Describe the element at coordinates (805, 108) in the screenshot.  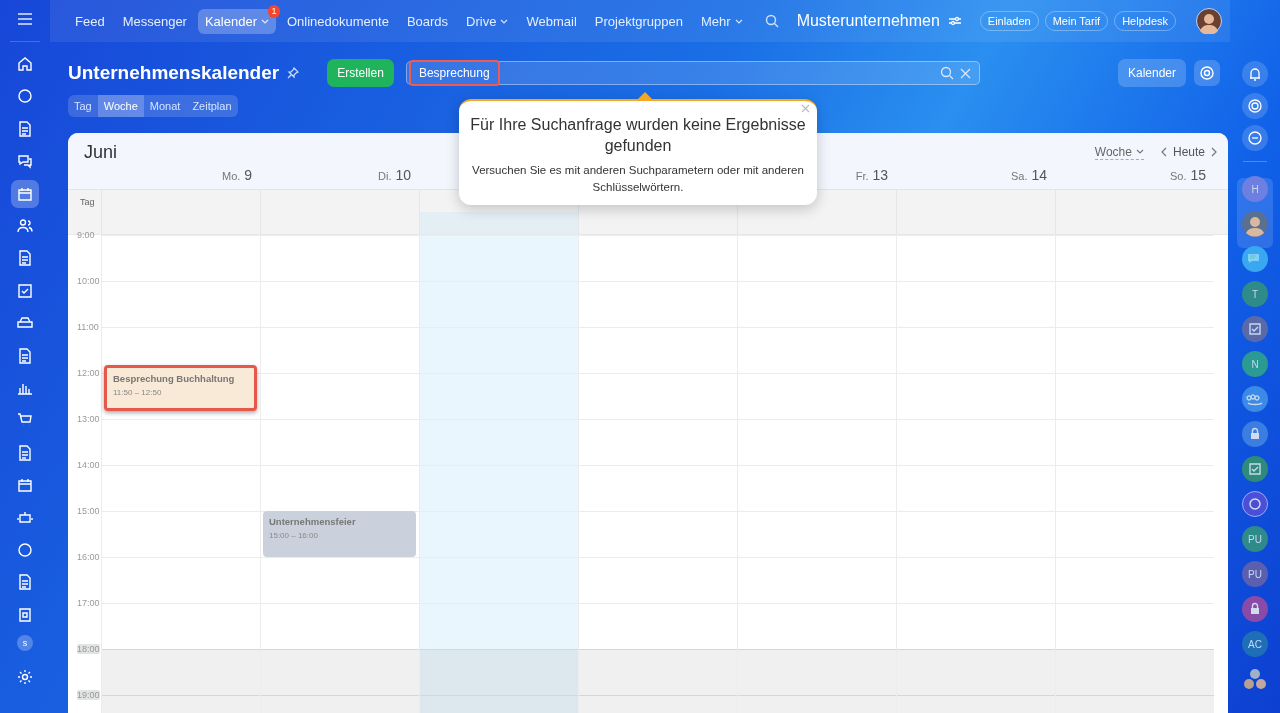
I see `close-icon` at that location.